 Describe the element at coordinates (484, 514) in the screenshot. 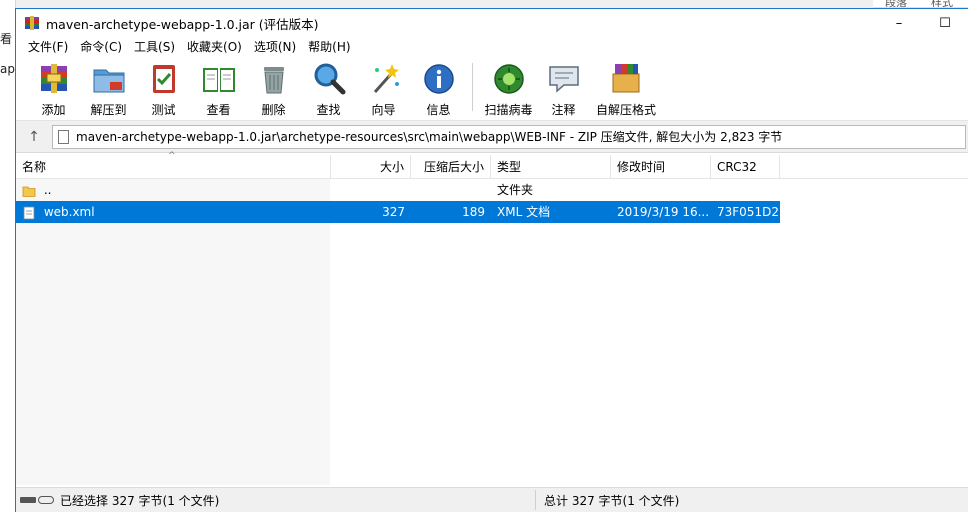

I see `background-window-bottom` at that location.